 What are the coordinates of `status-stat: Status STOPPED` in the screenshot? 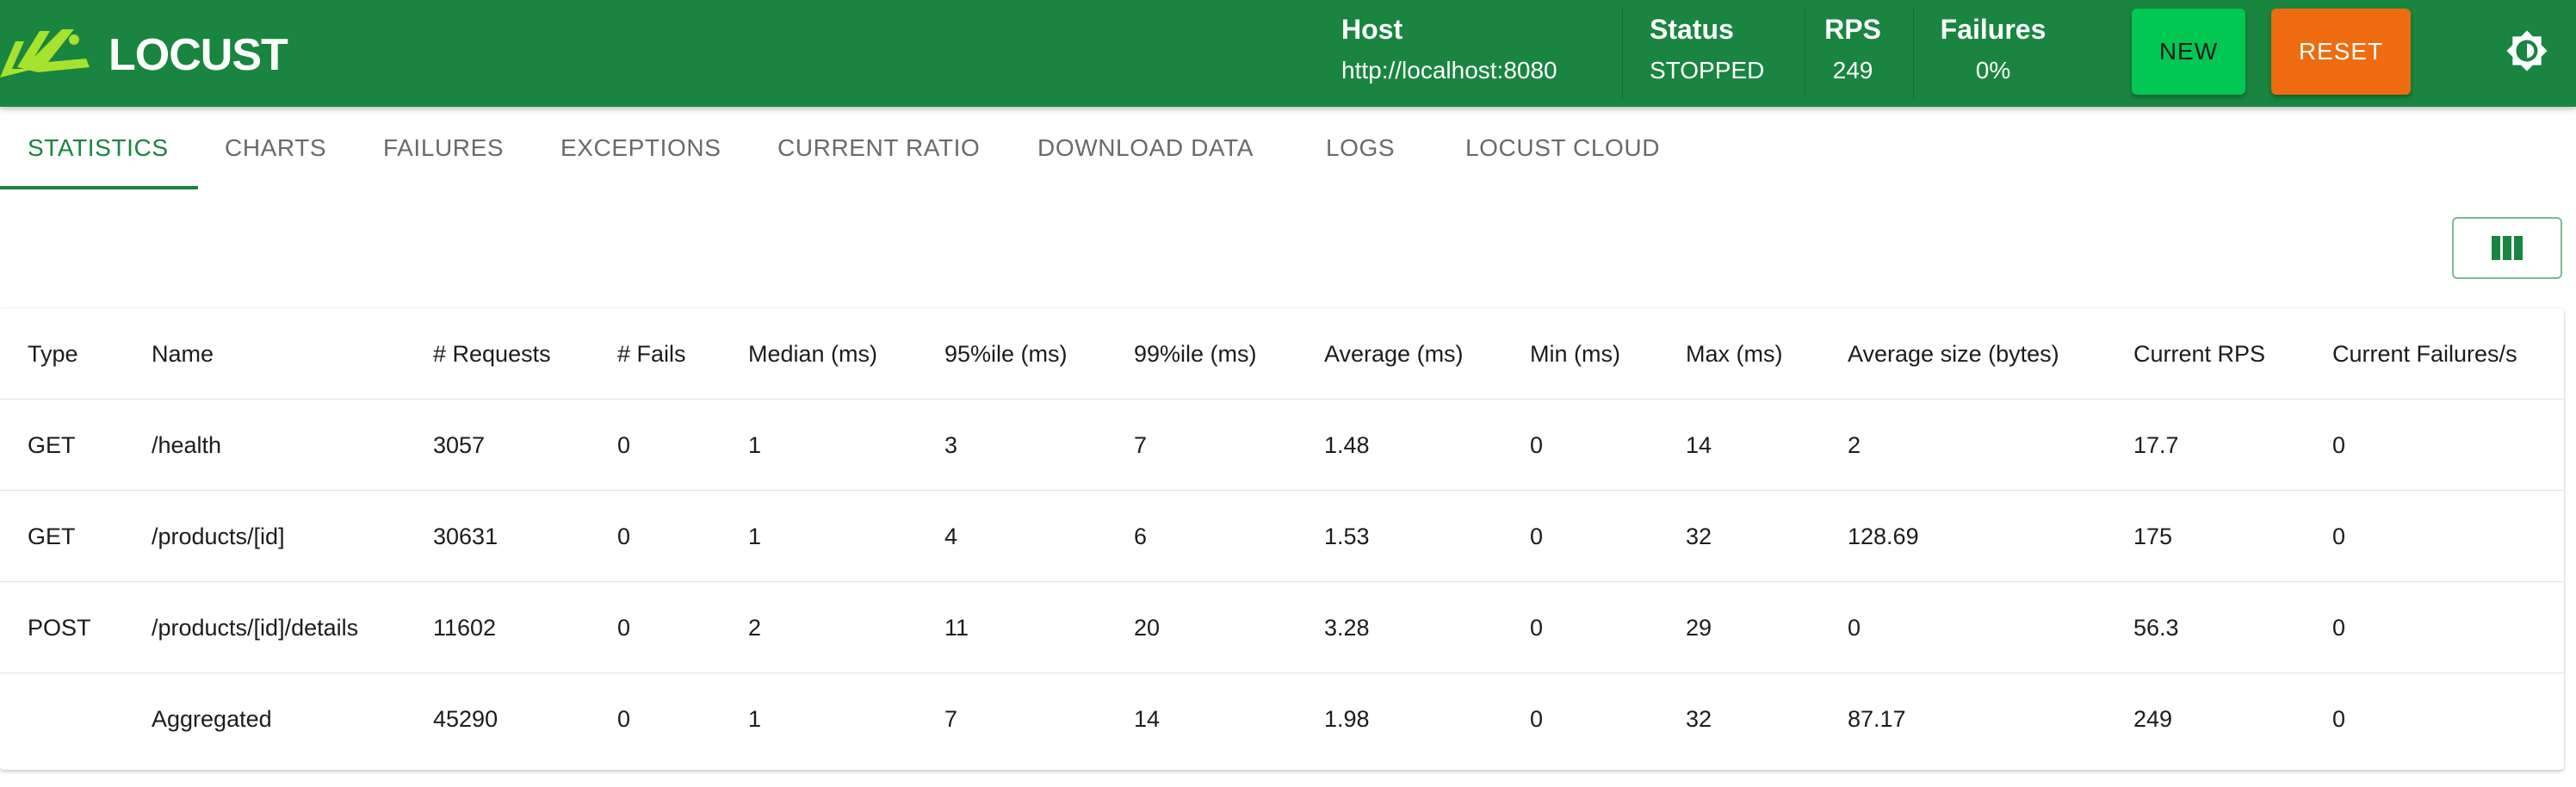 It's located at (1707, 49).